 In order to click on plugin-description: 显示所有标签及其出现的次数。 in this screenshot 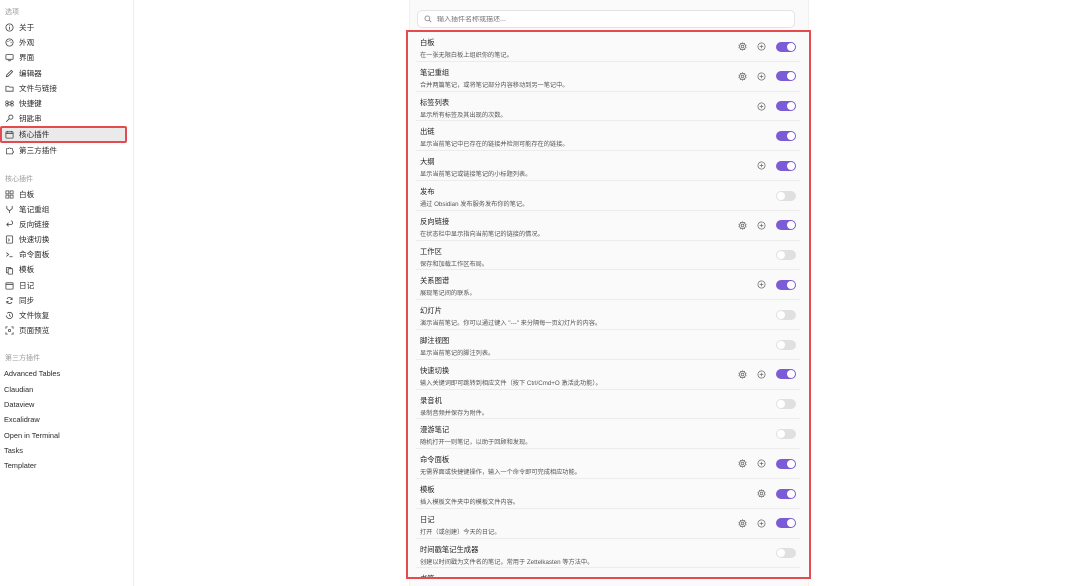, I will do `click(463, 115)`.